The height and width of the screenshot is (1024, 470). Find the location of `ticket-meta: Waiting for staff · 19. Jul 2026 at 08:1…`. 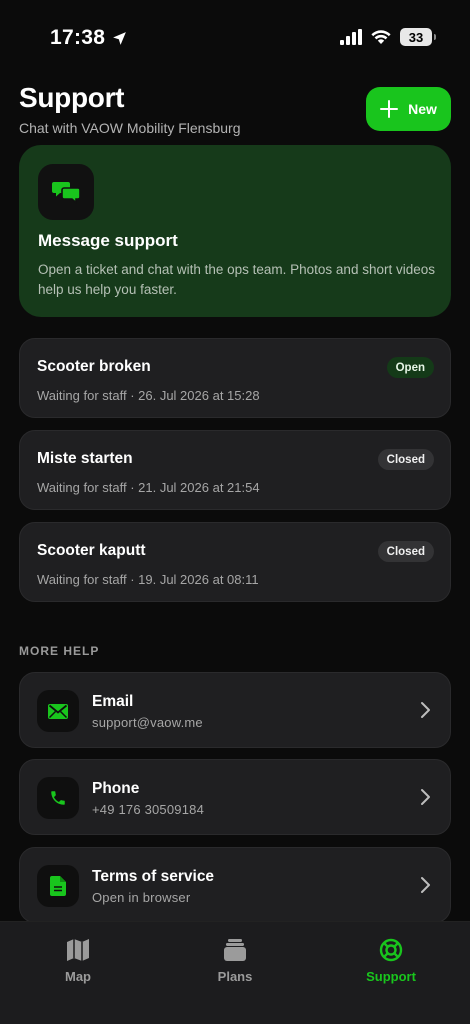

ticket-meta: Waiting for staff · 19. Jul 2026 at 08:1… is located at coordinates (148, 579).